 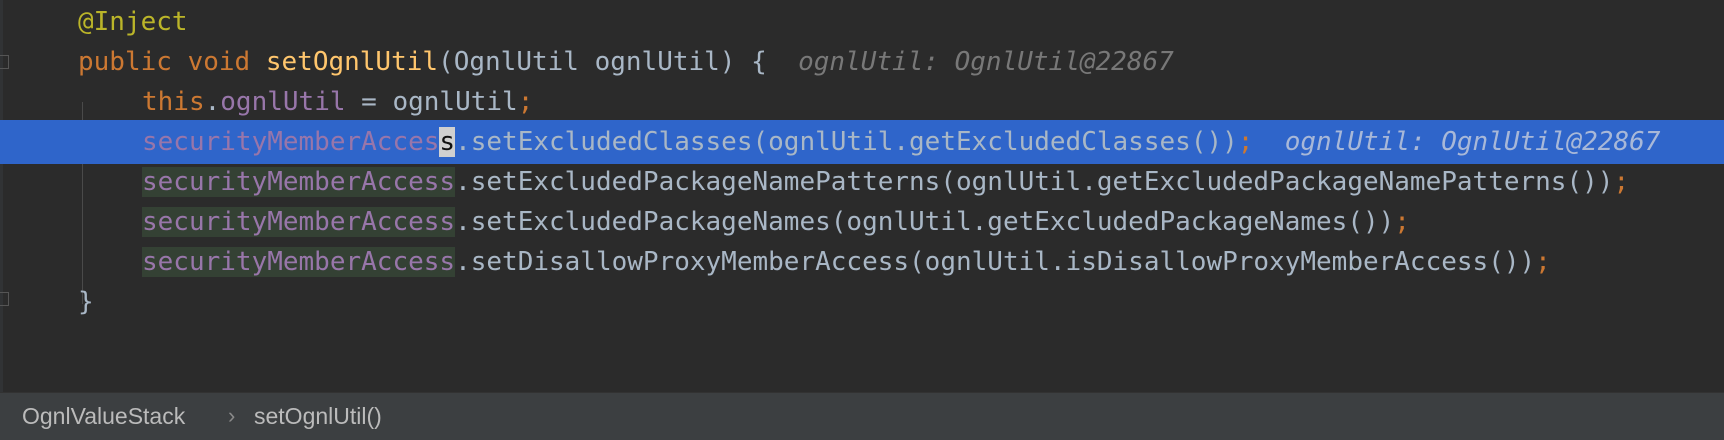 What do you see at coordinates (431, 102) in the screenshot?
I see `assignment-rest: = ognlUtil` at bounding box center [431, 102].